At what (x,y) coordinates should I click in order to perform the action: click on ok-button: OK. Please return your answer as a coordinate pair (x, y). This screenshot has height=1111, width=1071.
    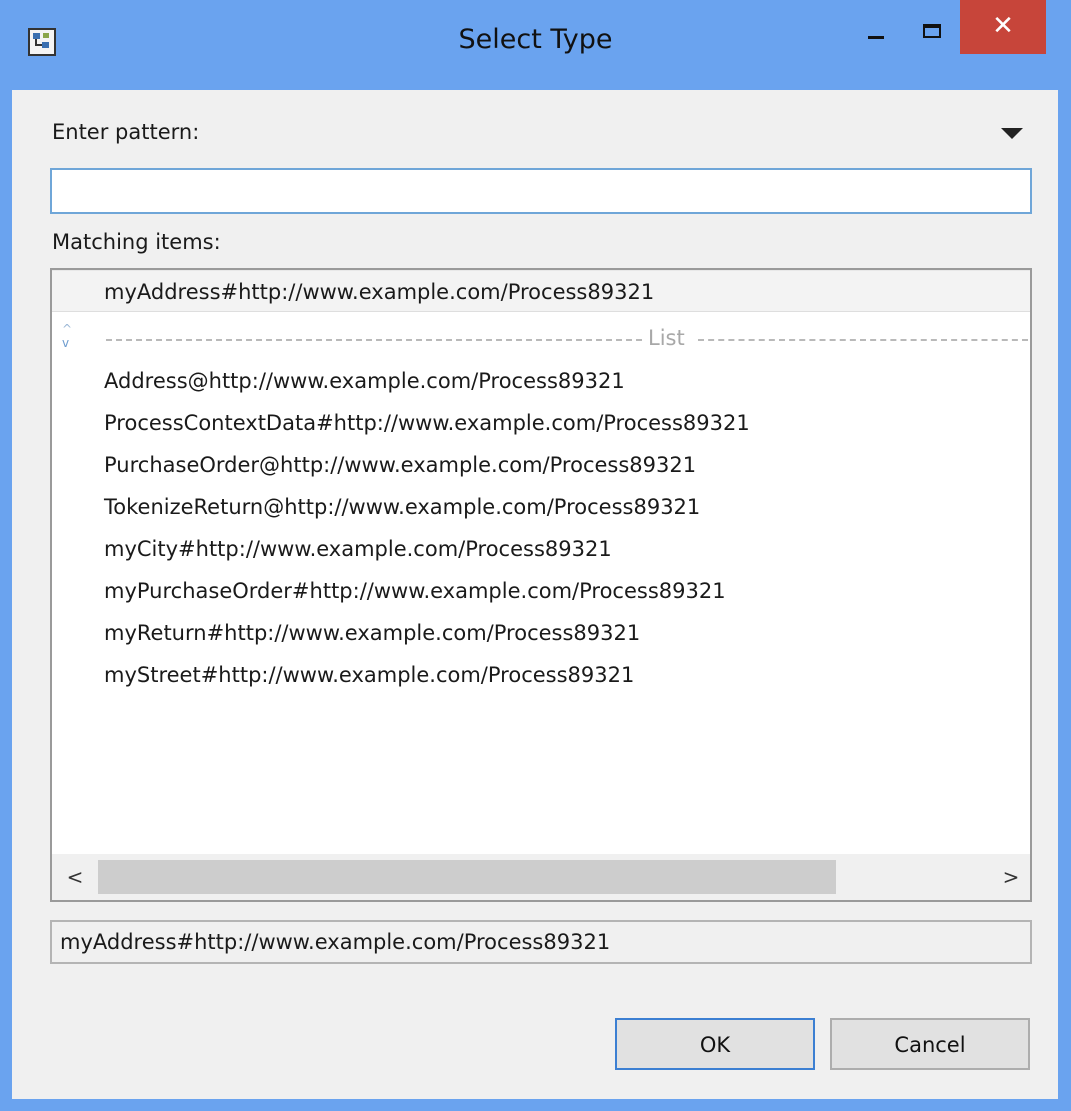
    Looking at the image, I should click on (715, 1044).